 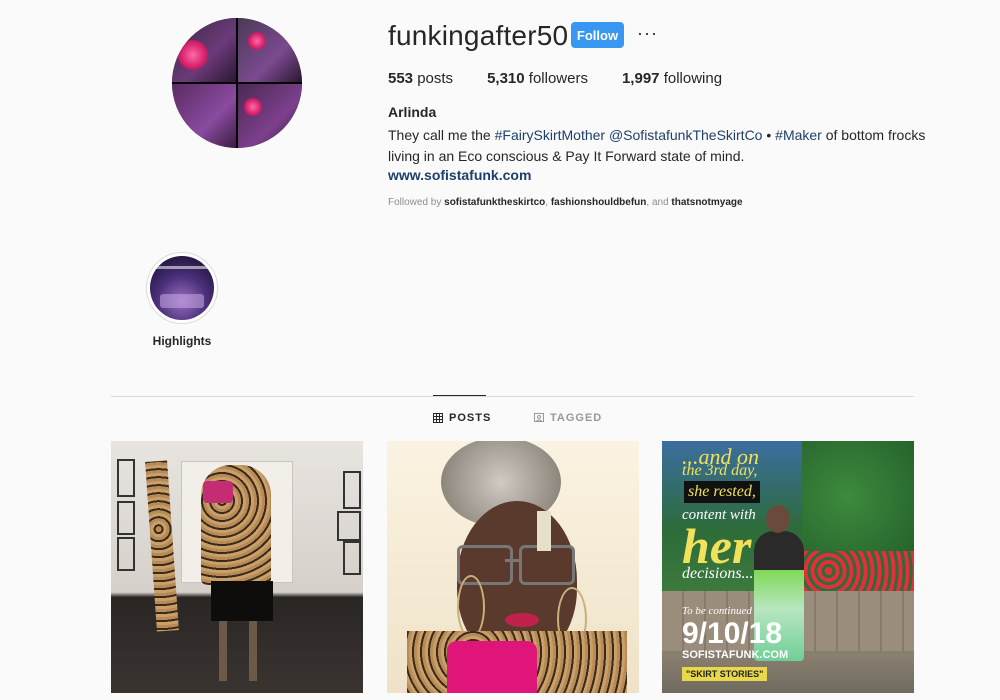 I want to click on tab-tagged: TAGGED, so click(x=568, y=418).